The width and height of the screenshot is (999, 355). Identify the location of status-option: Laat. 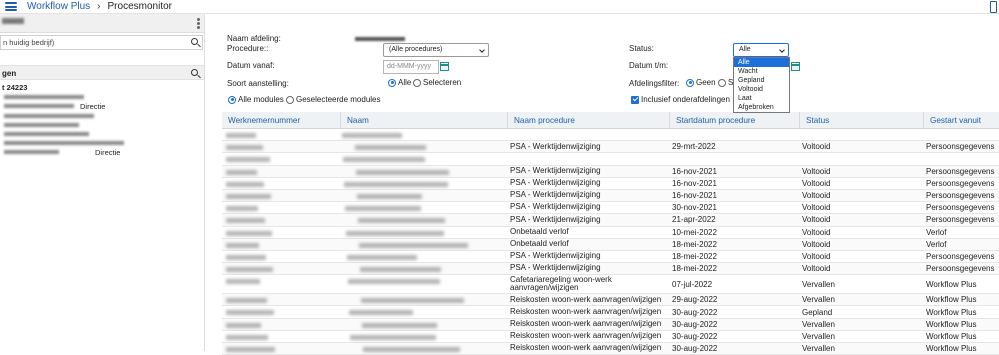
(761, 98).